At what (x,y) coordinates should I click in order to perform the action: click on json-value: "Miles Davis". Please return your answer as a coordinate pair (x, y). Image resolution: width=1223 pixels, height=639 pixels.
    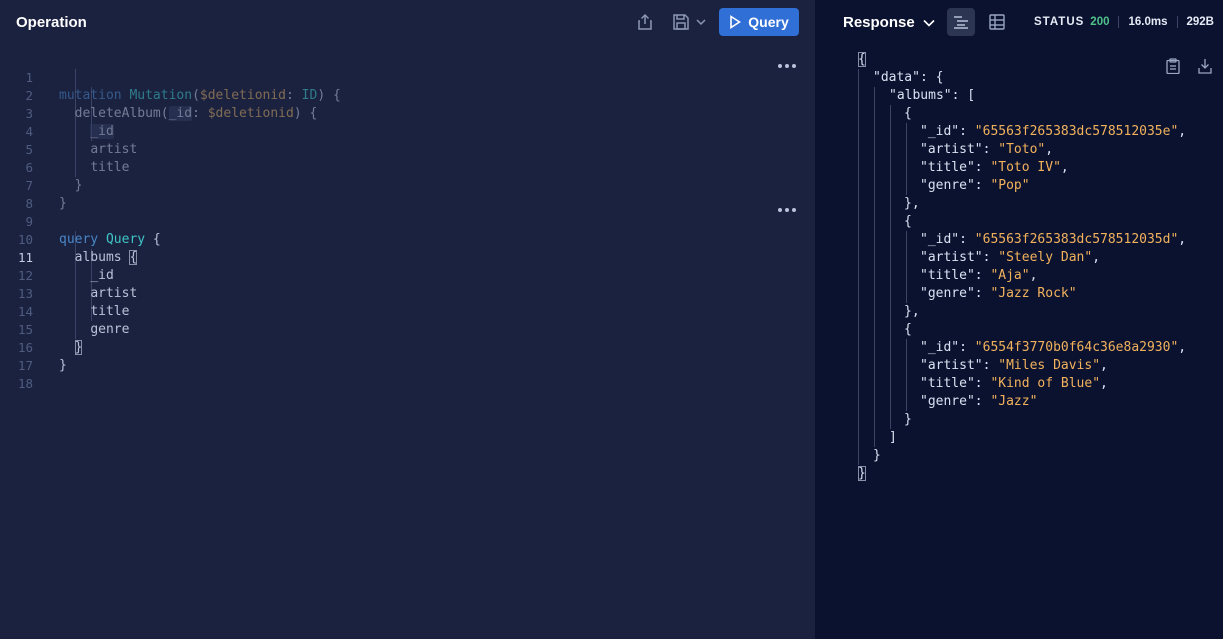
    Looking at the image, I should click on (1049, 365).